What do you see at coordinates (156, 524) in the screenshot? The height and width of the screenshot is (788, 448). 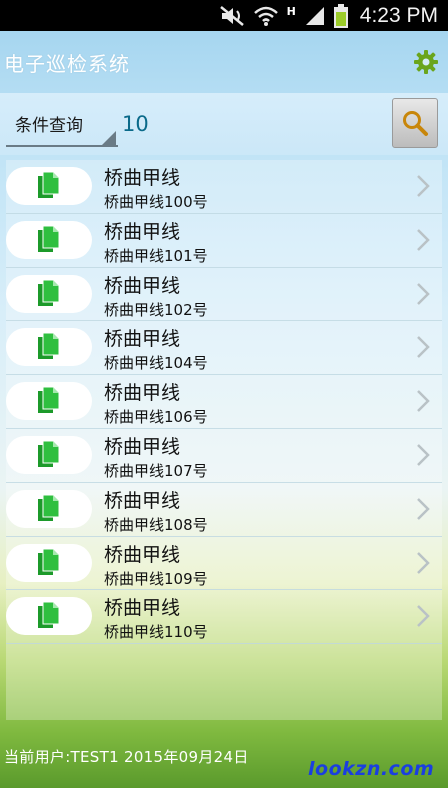 I see `item-subtitle: 桥曲甲线108号` at bounding box center [156, 524].